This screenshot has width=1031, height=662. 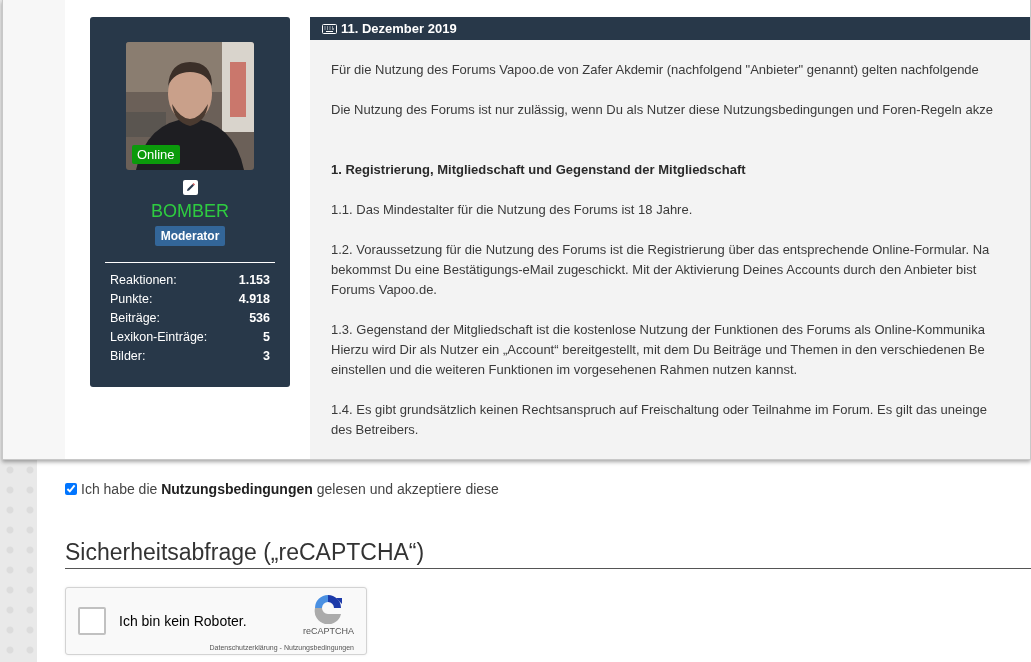 I want to click on stat-label: Beiträge:, so click(x=135, y=318).